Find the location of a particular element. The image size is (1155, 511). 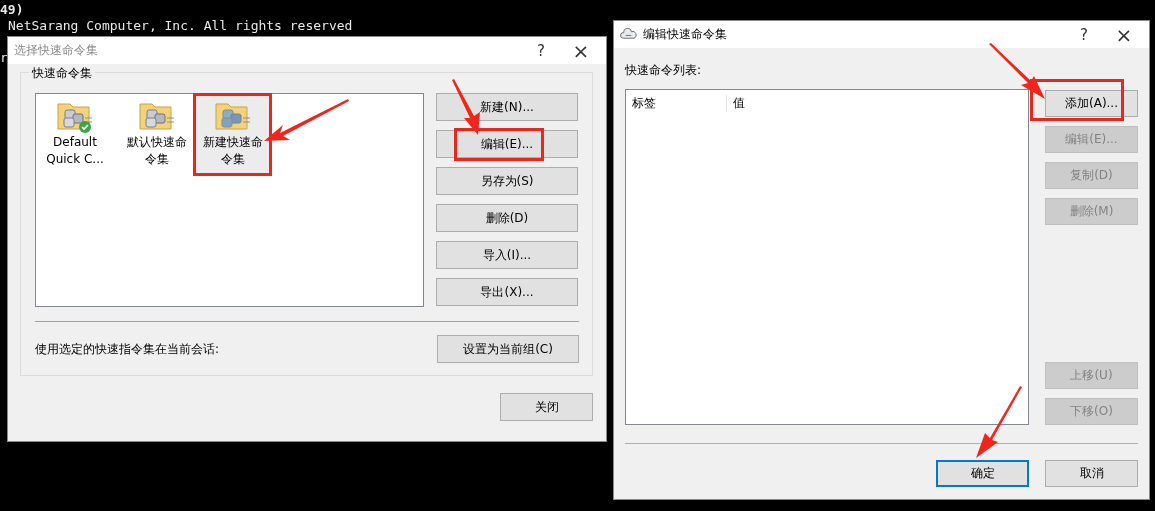

column-header: 标签 is located at coordinates (676, 103).